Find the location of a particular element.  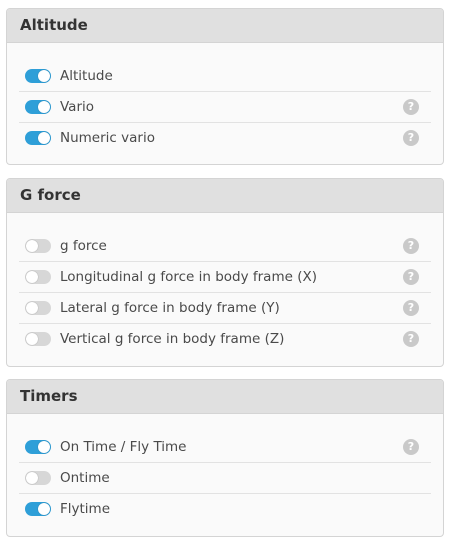

vario-label: Vario is located at coordinates (77, 107).